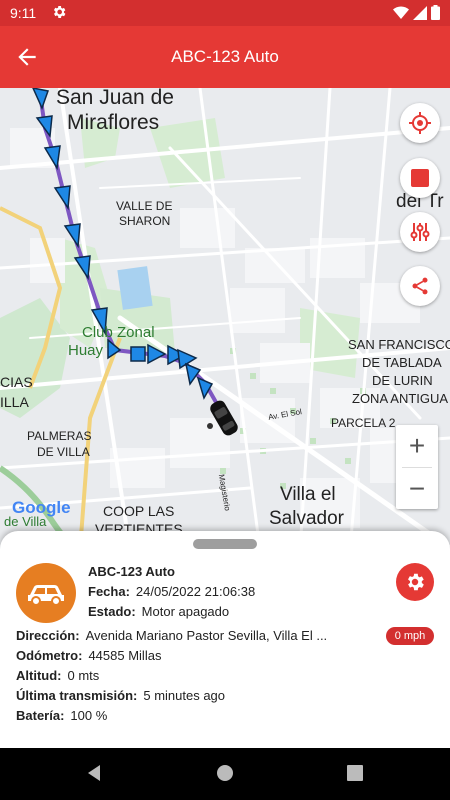 This screenshot has width=450, height=800. I want to click on filter-button, so click(420, 232).